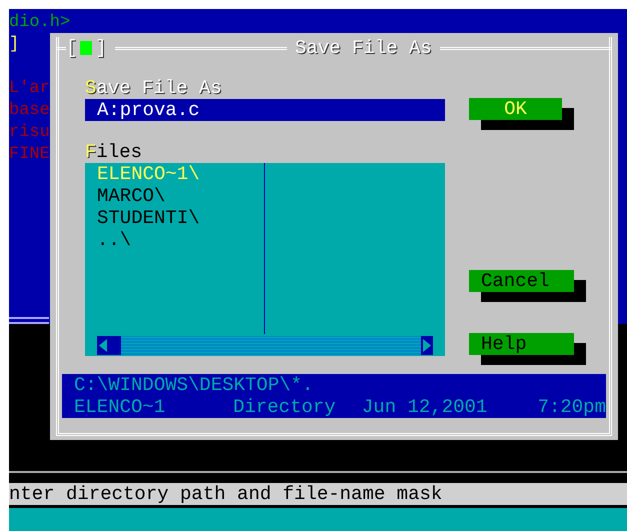 The height and width of the screenshot is (531, 627). Describe the element at coordinates (29, 133) in the screenshot. I see `code-line: risu` at that location.